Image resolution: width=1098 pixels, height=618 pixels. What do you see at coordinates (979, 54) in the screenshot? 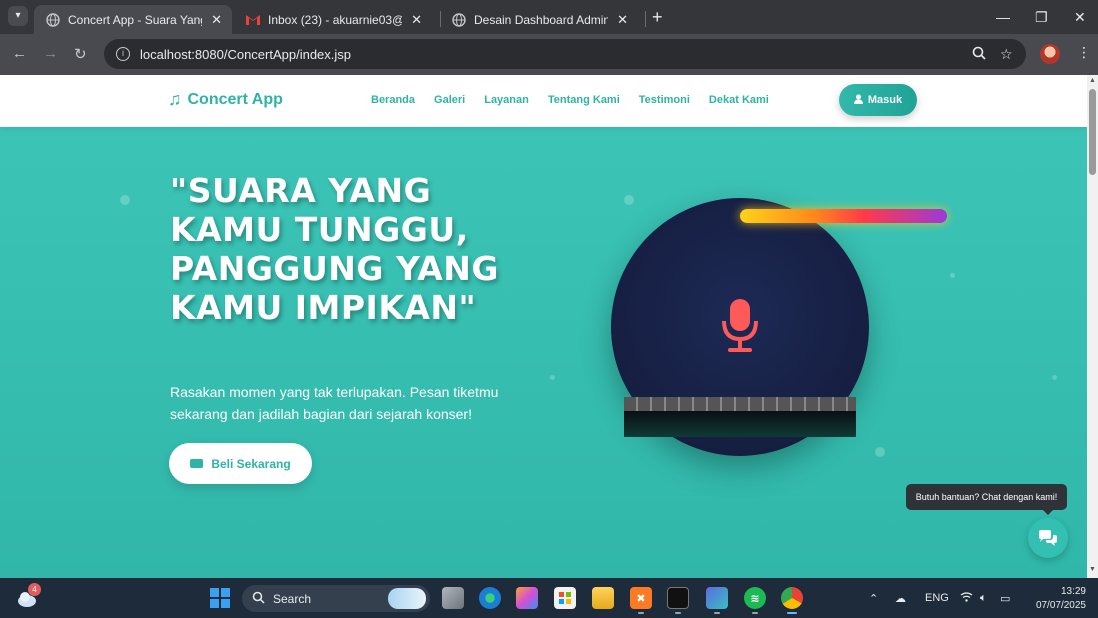
I see `zoom-search-icon` at bounding box center [979, 54].